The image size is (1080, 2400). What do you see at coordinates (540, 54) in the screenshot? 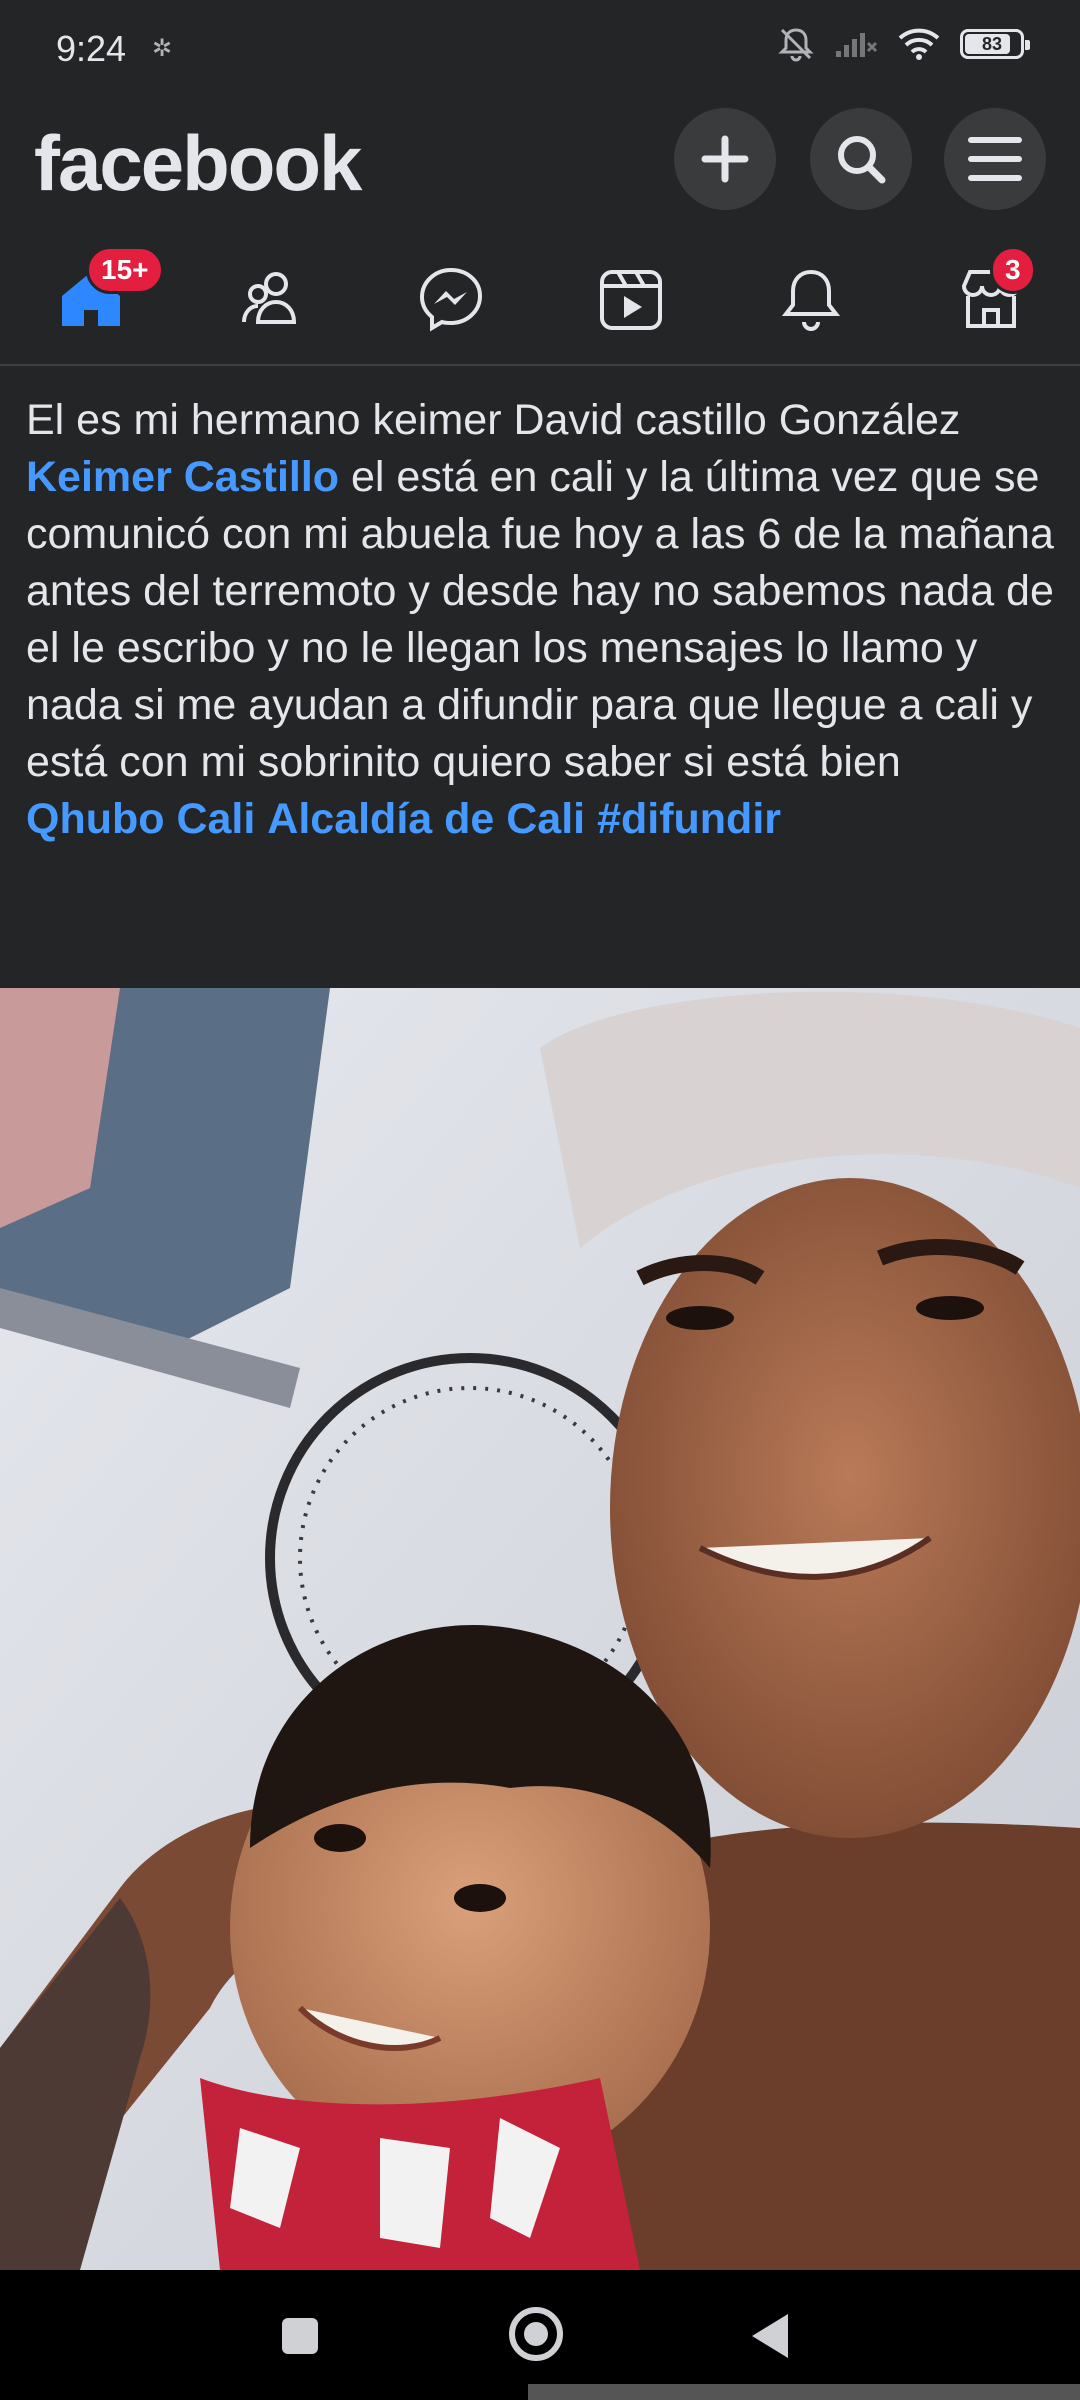
I see `status-bar: 9:24 ✲ 83` at bounding box center [540, 54].